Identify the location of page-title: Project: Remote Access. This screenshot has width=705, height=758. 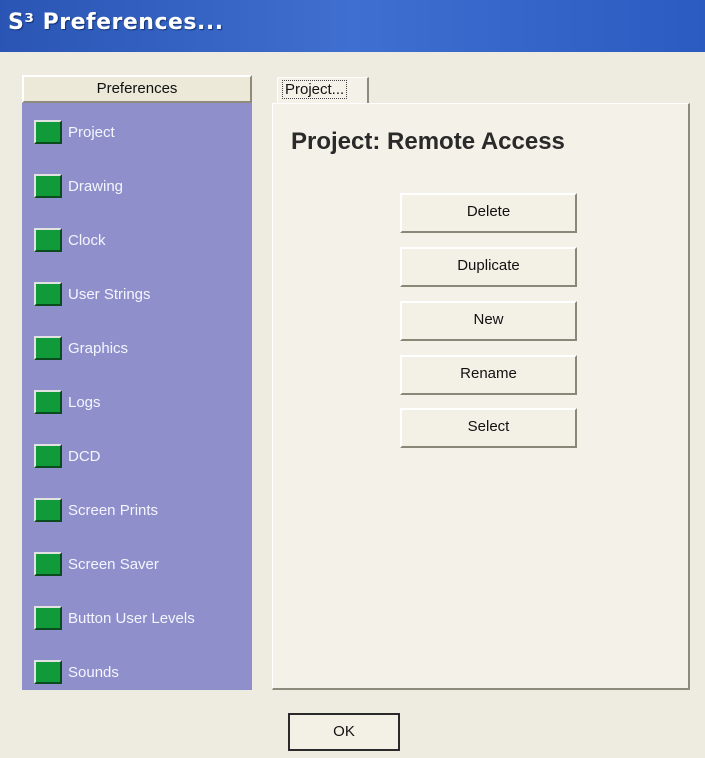
(428, 141).